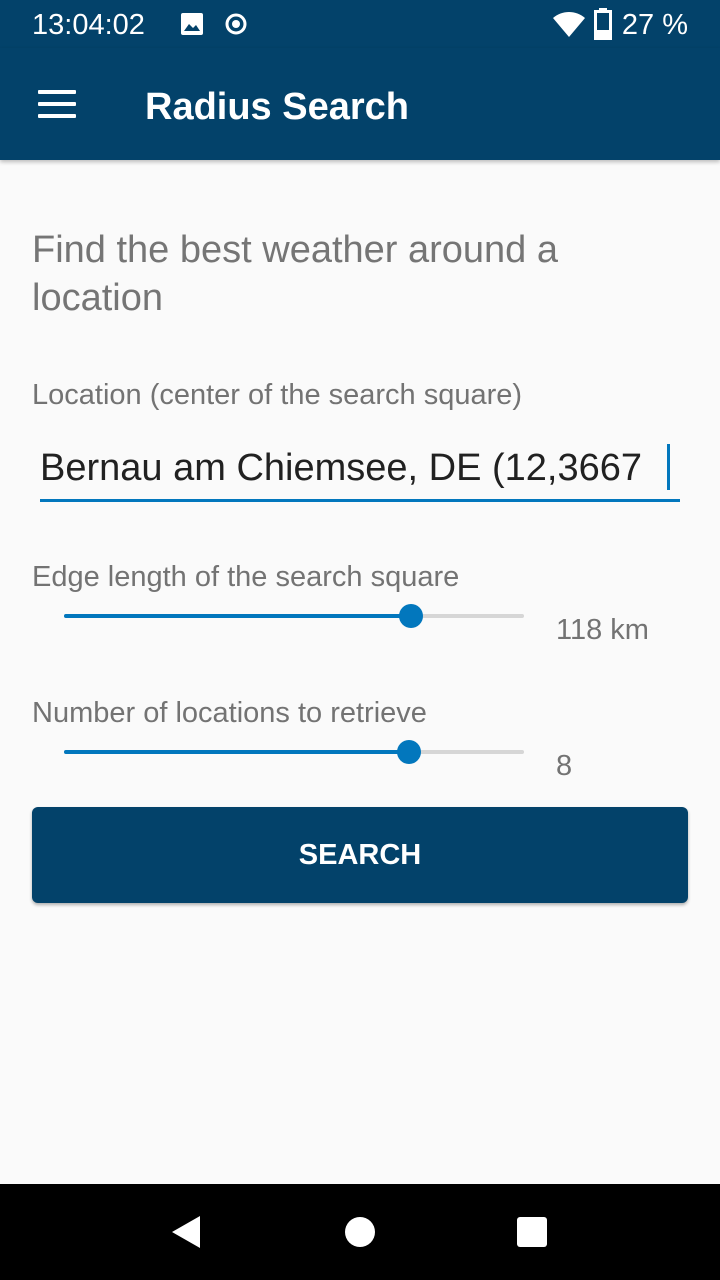  Describe the element at coordinates (564, 766) in the screenshot. I see `location-count-value: 8` at that location.